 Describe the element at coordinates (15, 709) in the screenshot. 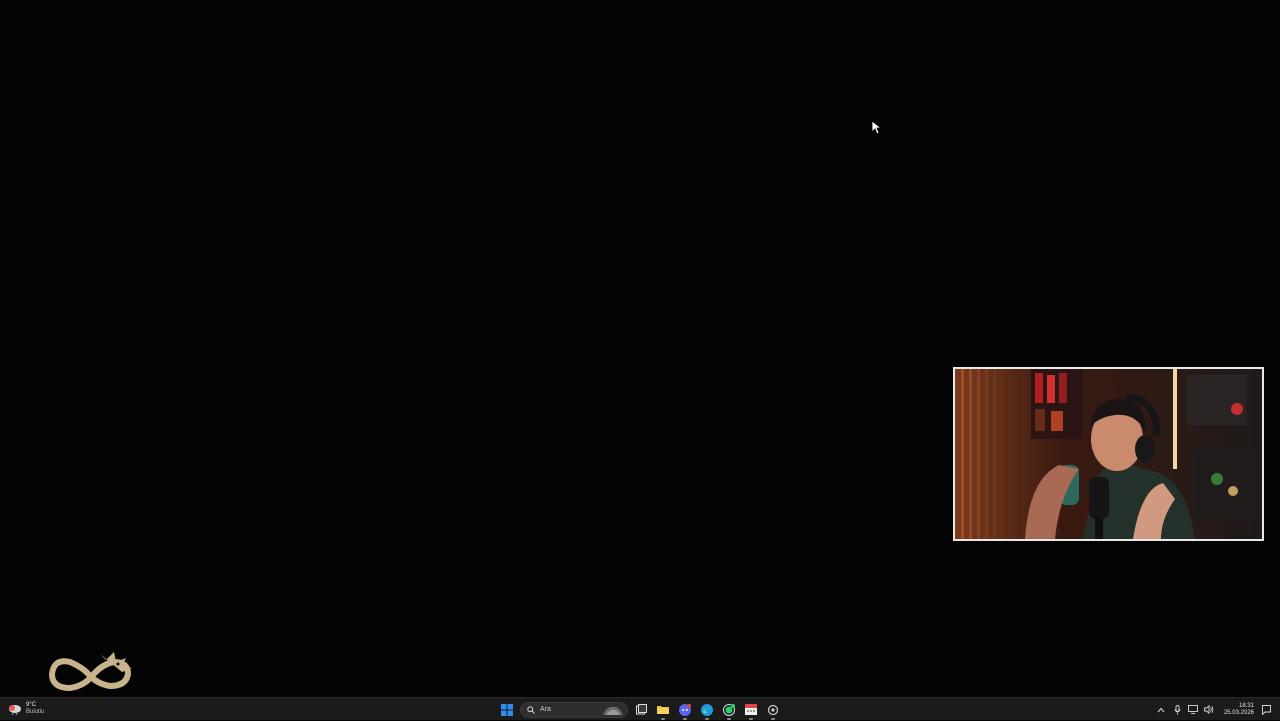

I see `cloud-rain-icon` at that location.